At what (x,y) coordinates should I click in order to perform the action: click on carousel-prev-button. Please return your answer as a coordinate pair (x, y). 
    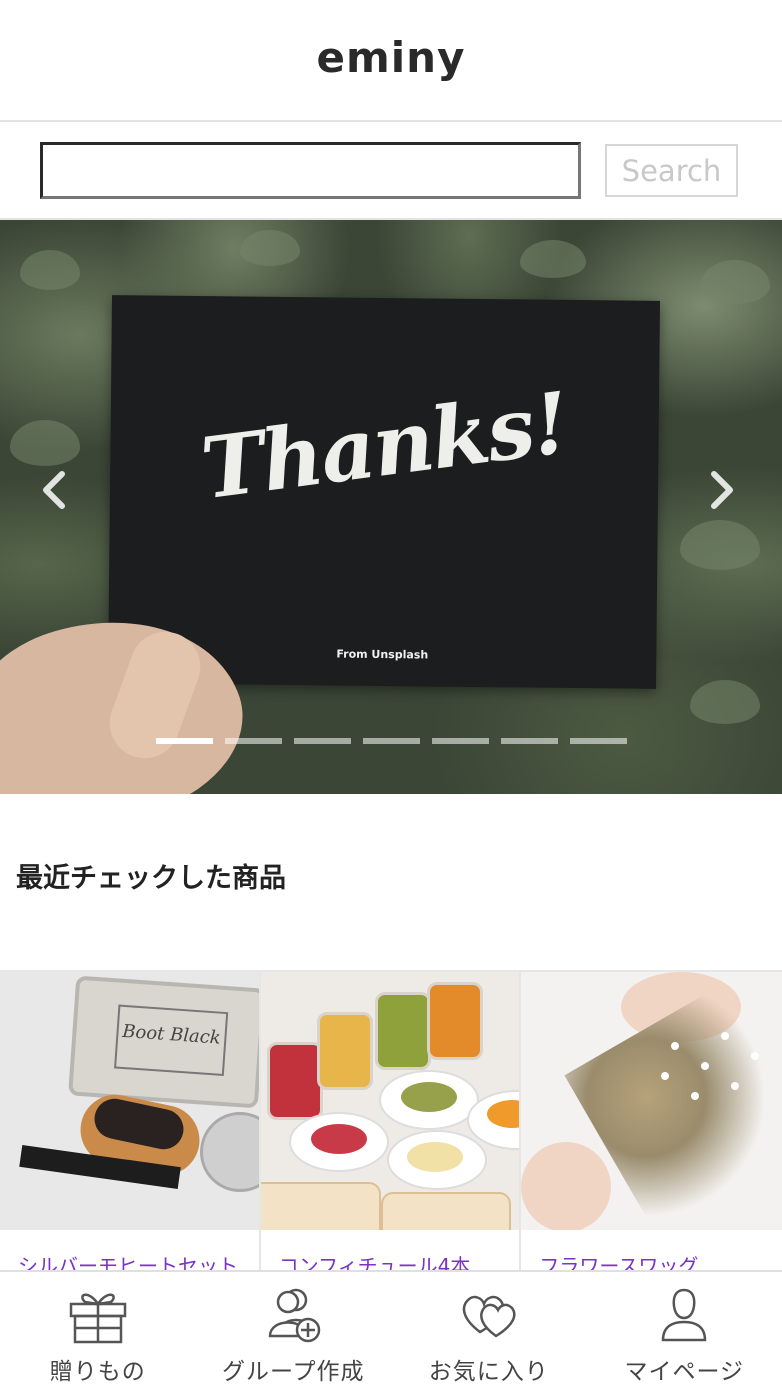
    Looking at the image, I should click on (54, 490).